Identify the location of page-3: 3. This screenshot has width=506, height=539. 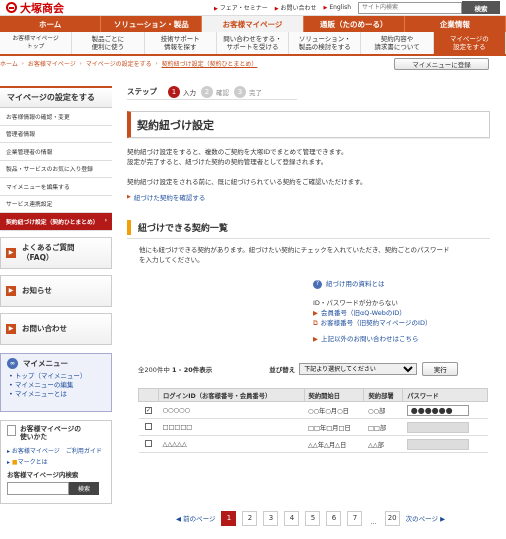
(271, 518).